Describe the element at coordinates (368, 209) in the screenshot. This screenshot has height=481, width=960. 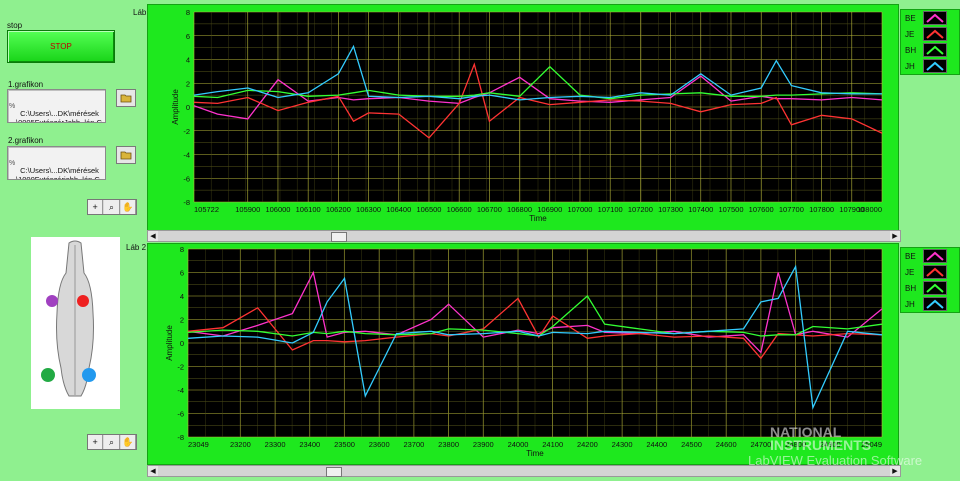
I see `x-tick-label: 106300` at that location.